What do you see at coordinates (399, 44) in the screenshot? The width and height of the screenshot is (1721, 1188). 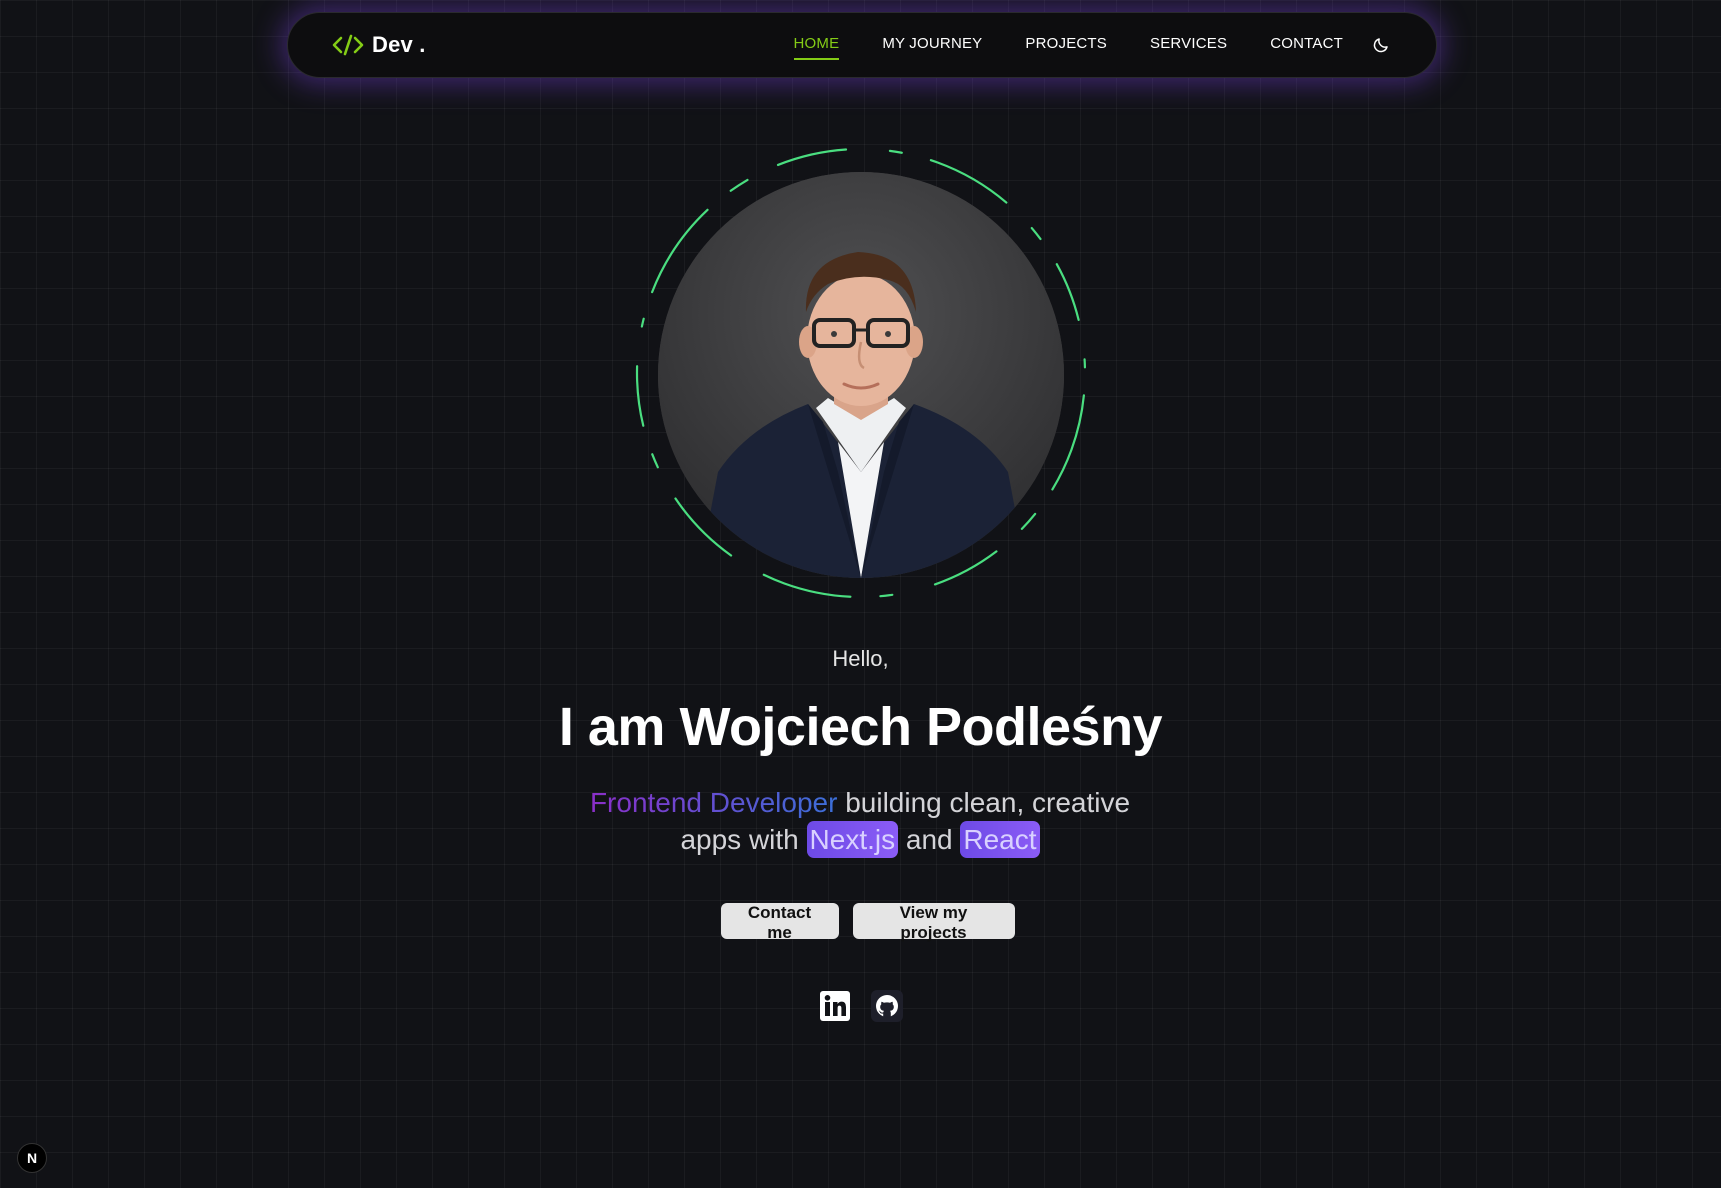 I see `brand-text: Dev .` at bounding box center [399, 44].